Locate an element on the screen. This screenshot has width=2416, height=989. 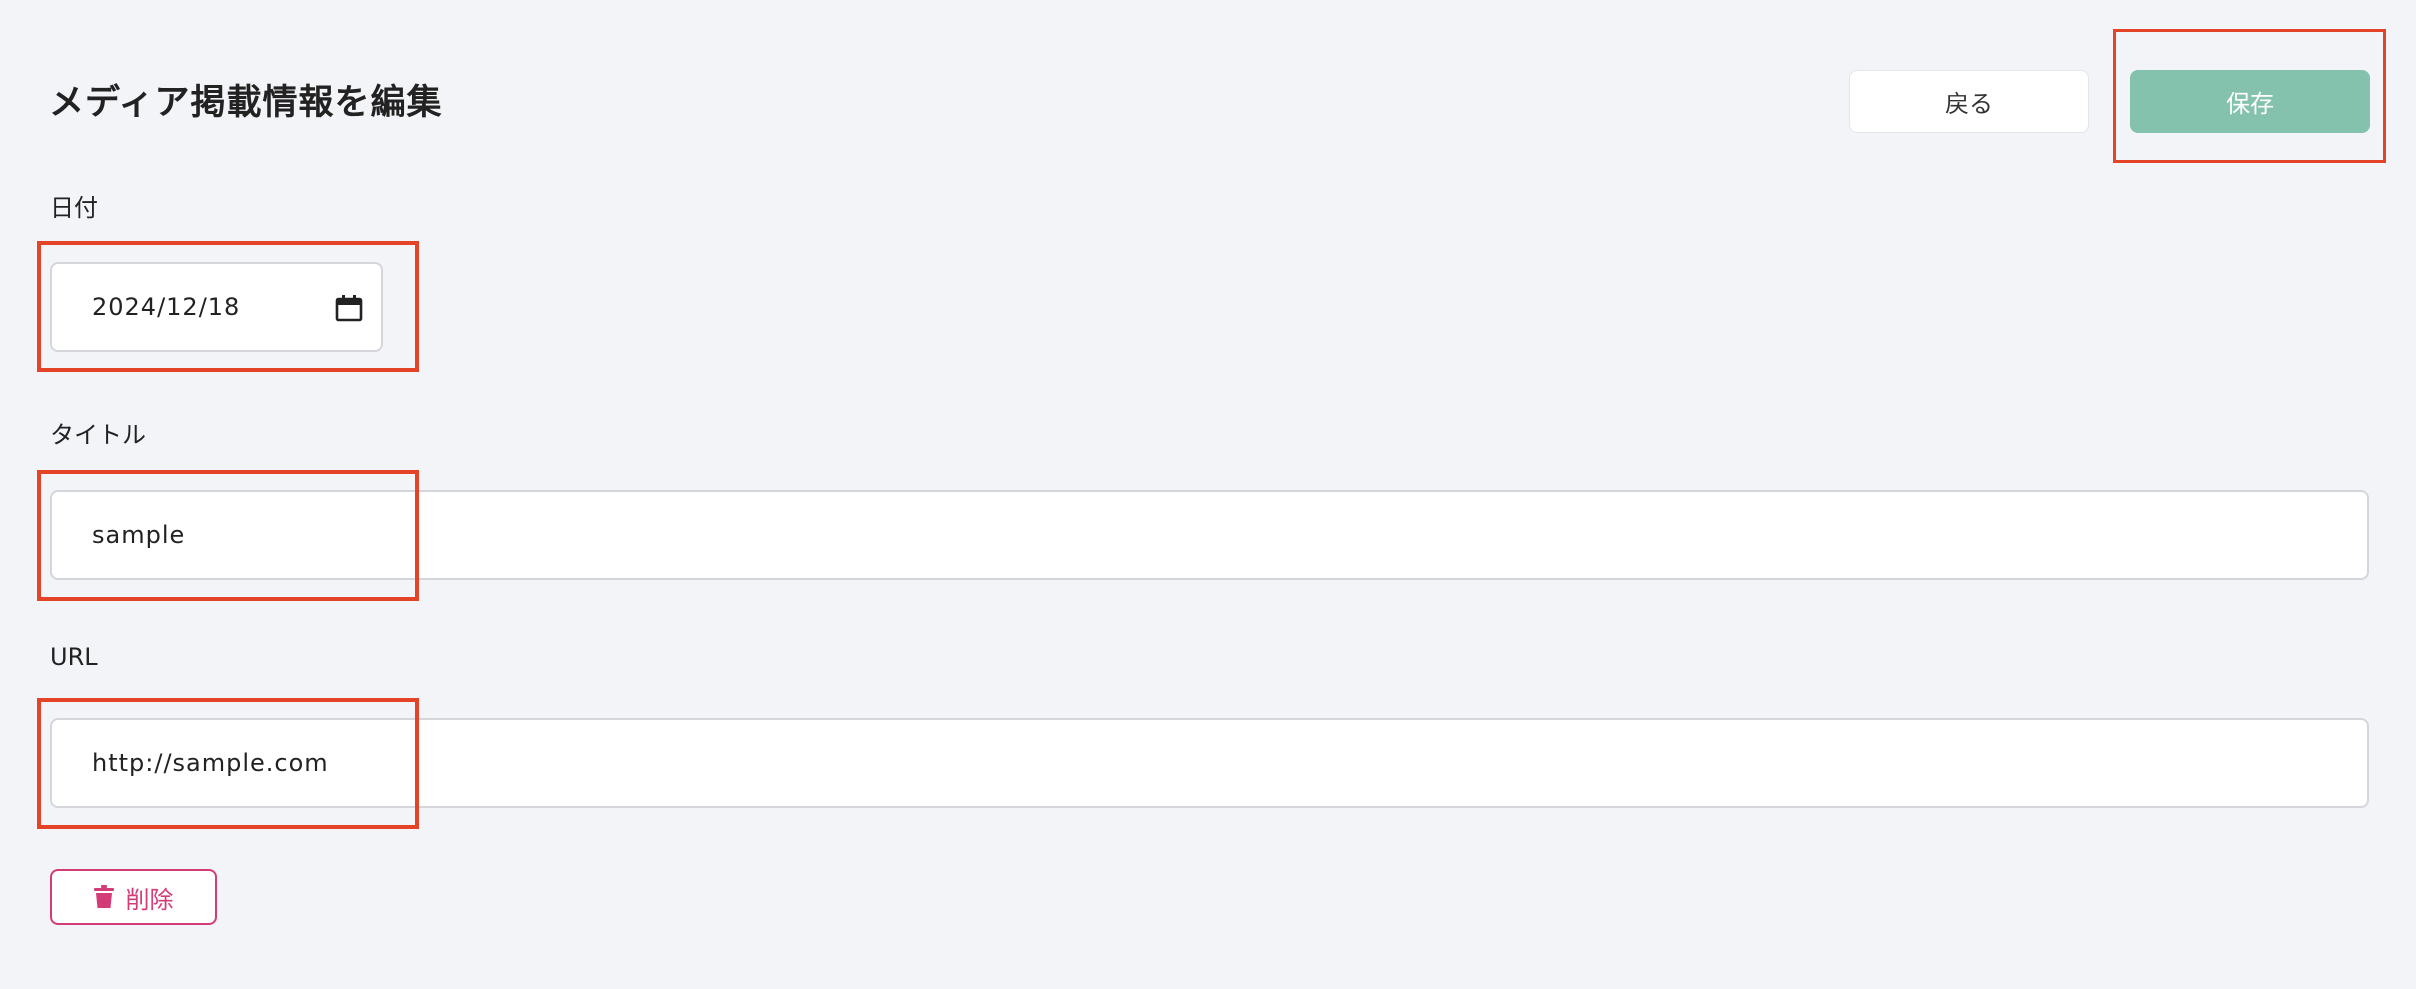
title-input: sample is located at coordinates (1209, 535).